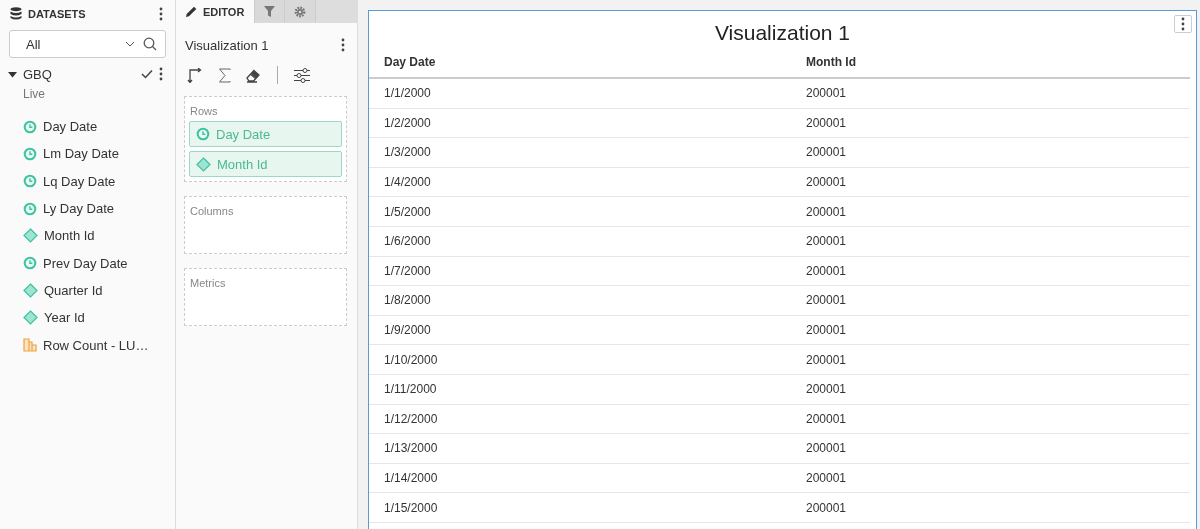  I want to click on dataset-name: GBQ, so click(79, 74).